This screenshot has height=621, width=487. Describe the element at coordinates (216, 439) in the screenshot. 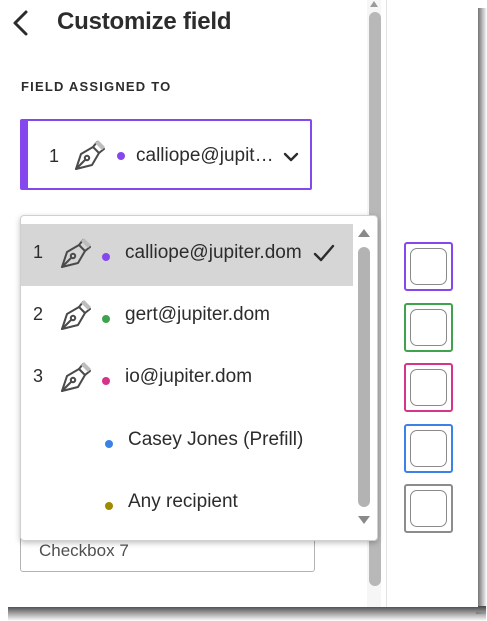

I see `option-label: Casey Jones (Prefill)` at that location.